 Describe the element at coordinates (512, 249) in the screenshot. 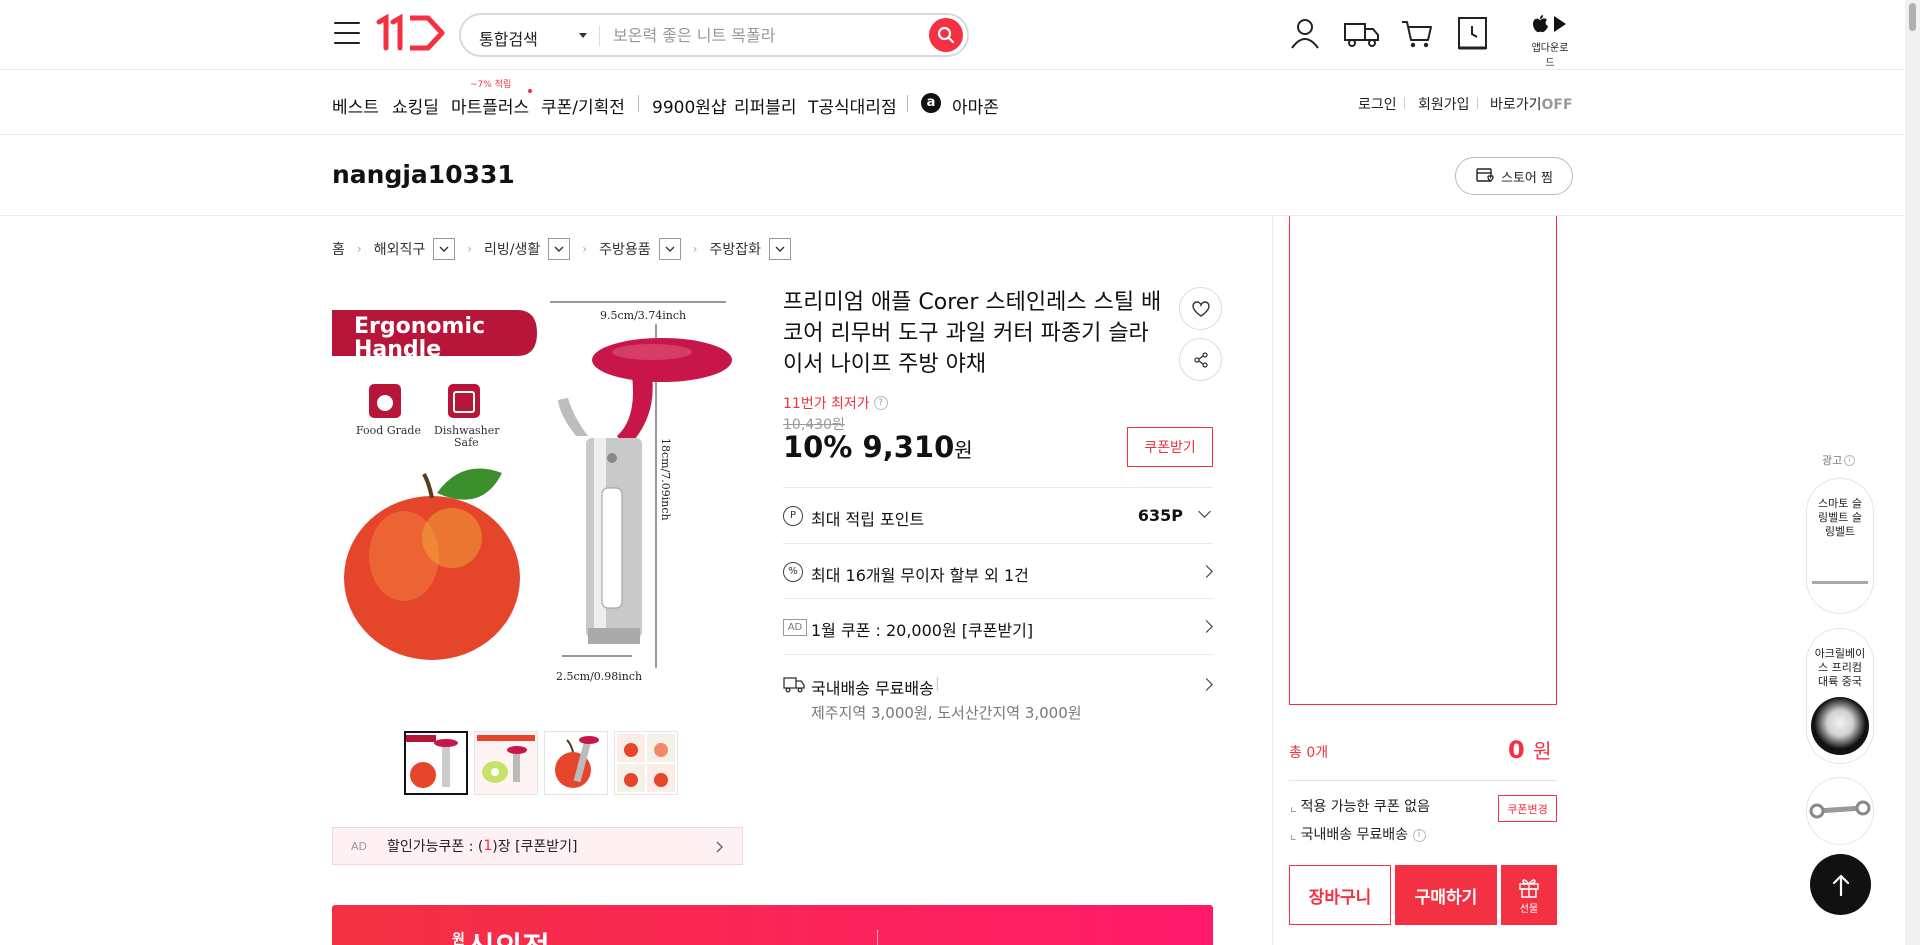

I see `breadcrumb-living: 리빙/생활` at that location.